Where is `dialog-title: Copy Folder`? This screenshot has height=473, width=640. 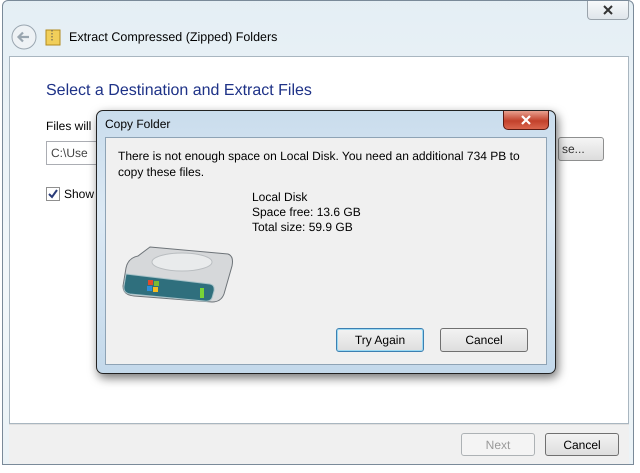 dialog-title: Copy Folder is located at coordinates (137, 124).